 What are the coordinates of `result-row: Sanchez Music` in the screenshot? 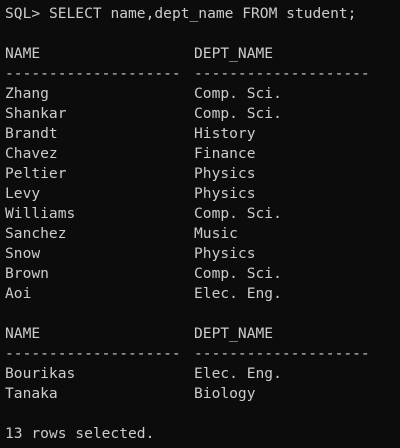 It's located at (202, 234).